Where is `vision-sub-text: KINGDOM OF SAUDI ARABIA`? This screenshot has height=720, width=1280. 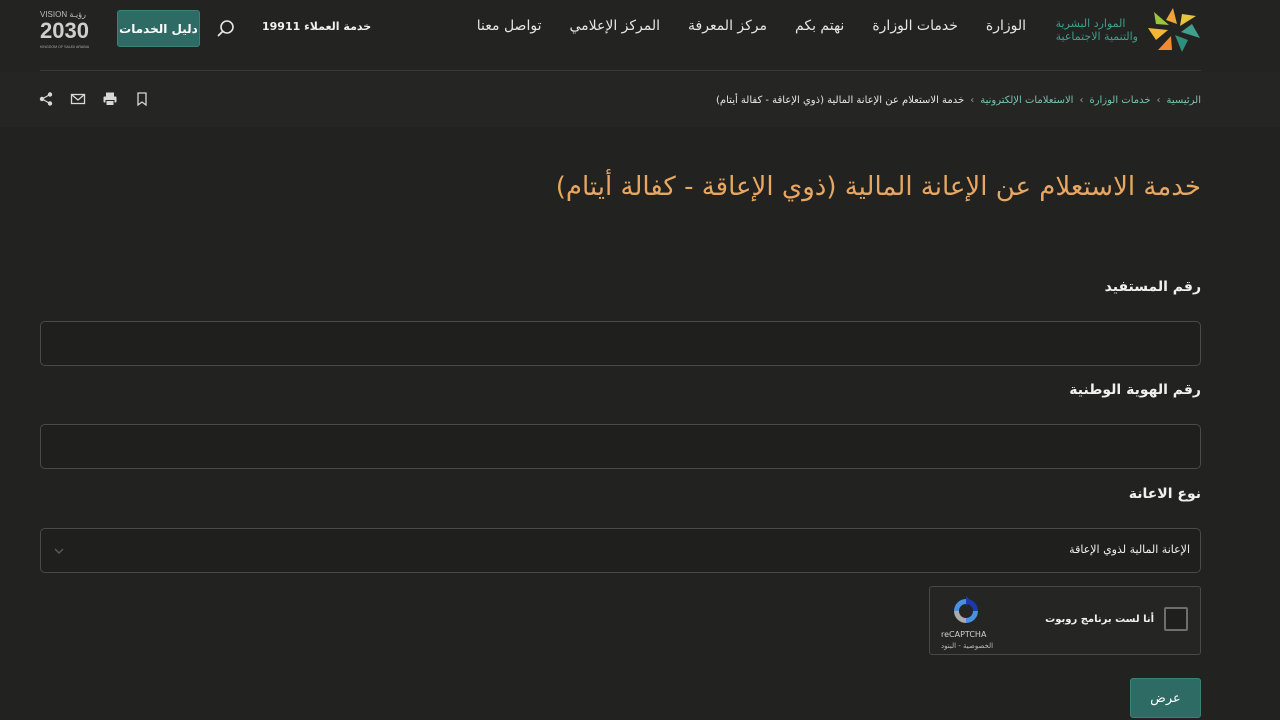
vision-sub-text: KINGDOM OF SAUDI ARABIA is located at coordinates (65, 47).